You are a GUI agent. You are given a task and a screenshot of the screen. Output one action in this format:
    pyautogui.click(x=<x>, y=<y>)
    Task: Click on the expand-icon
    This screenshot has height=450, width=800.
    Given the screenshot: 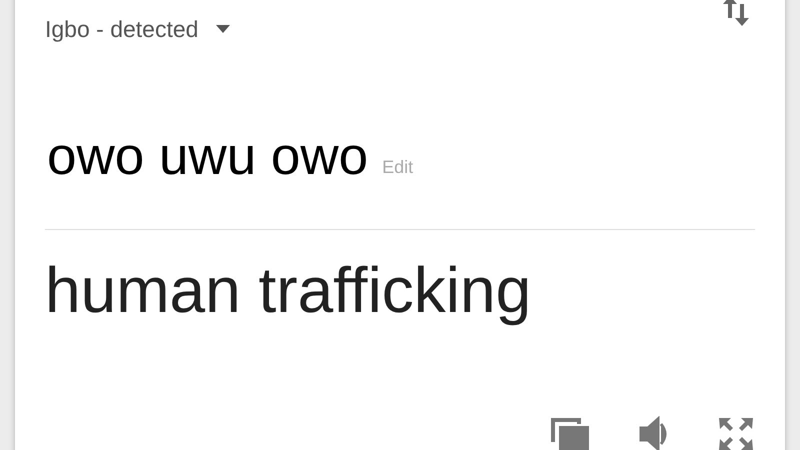 What is the action you would take?
    pyautogui.click(x=736, y=433)
    